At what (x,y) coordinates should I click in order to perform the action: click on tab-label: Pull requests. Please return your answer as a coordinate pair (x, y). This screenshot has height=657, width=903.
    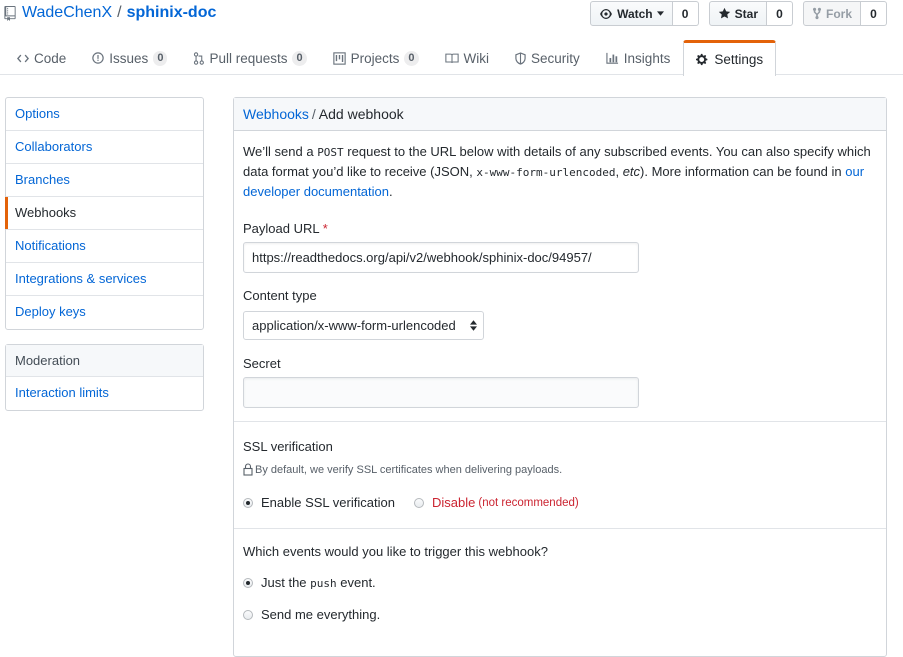
    Looking at the image, I should click on (248, 58).